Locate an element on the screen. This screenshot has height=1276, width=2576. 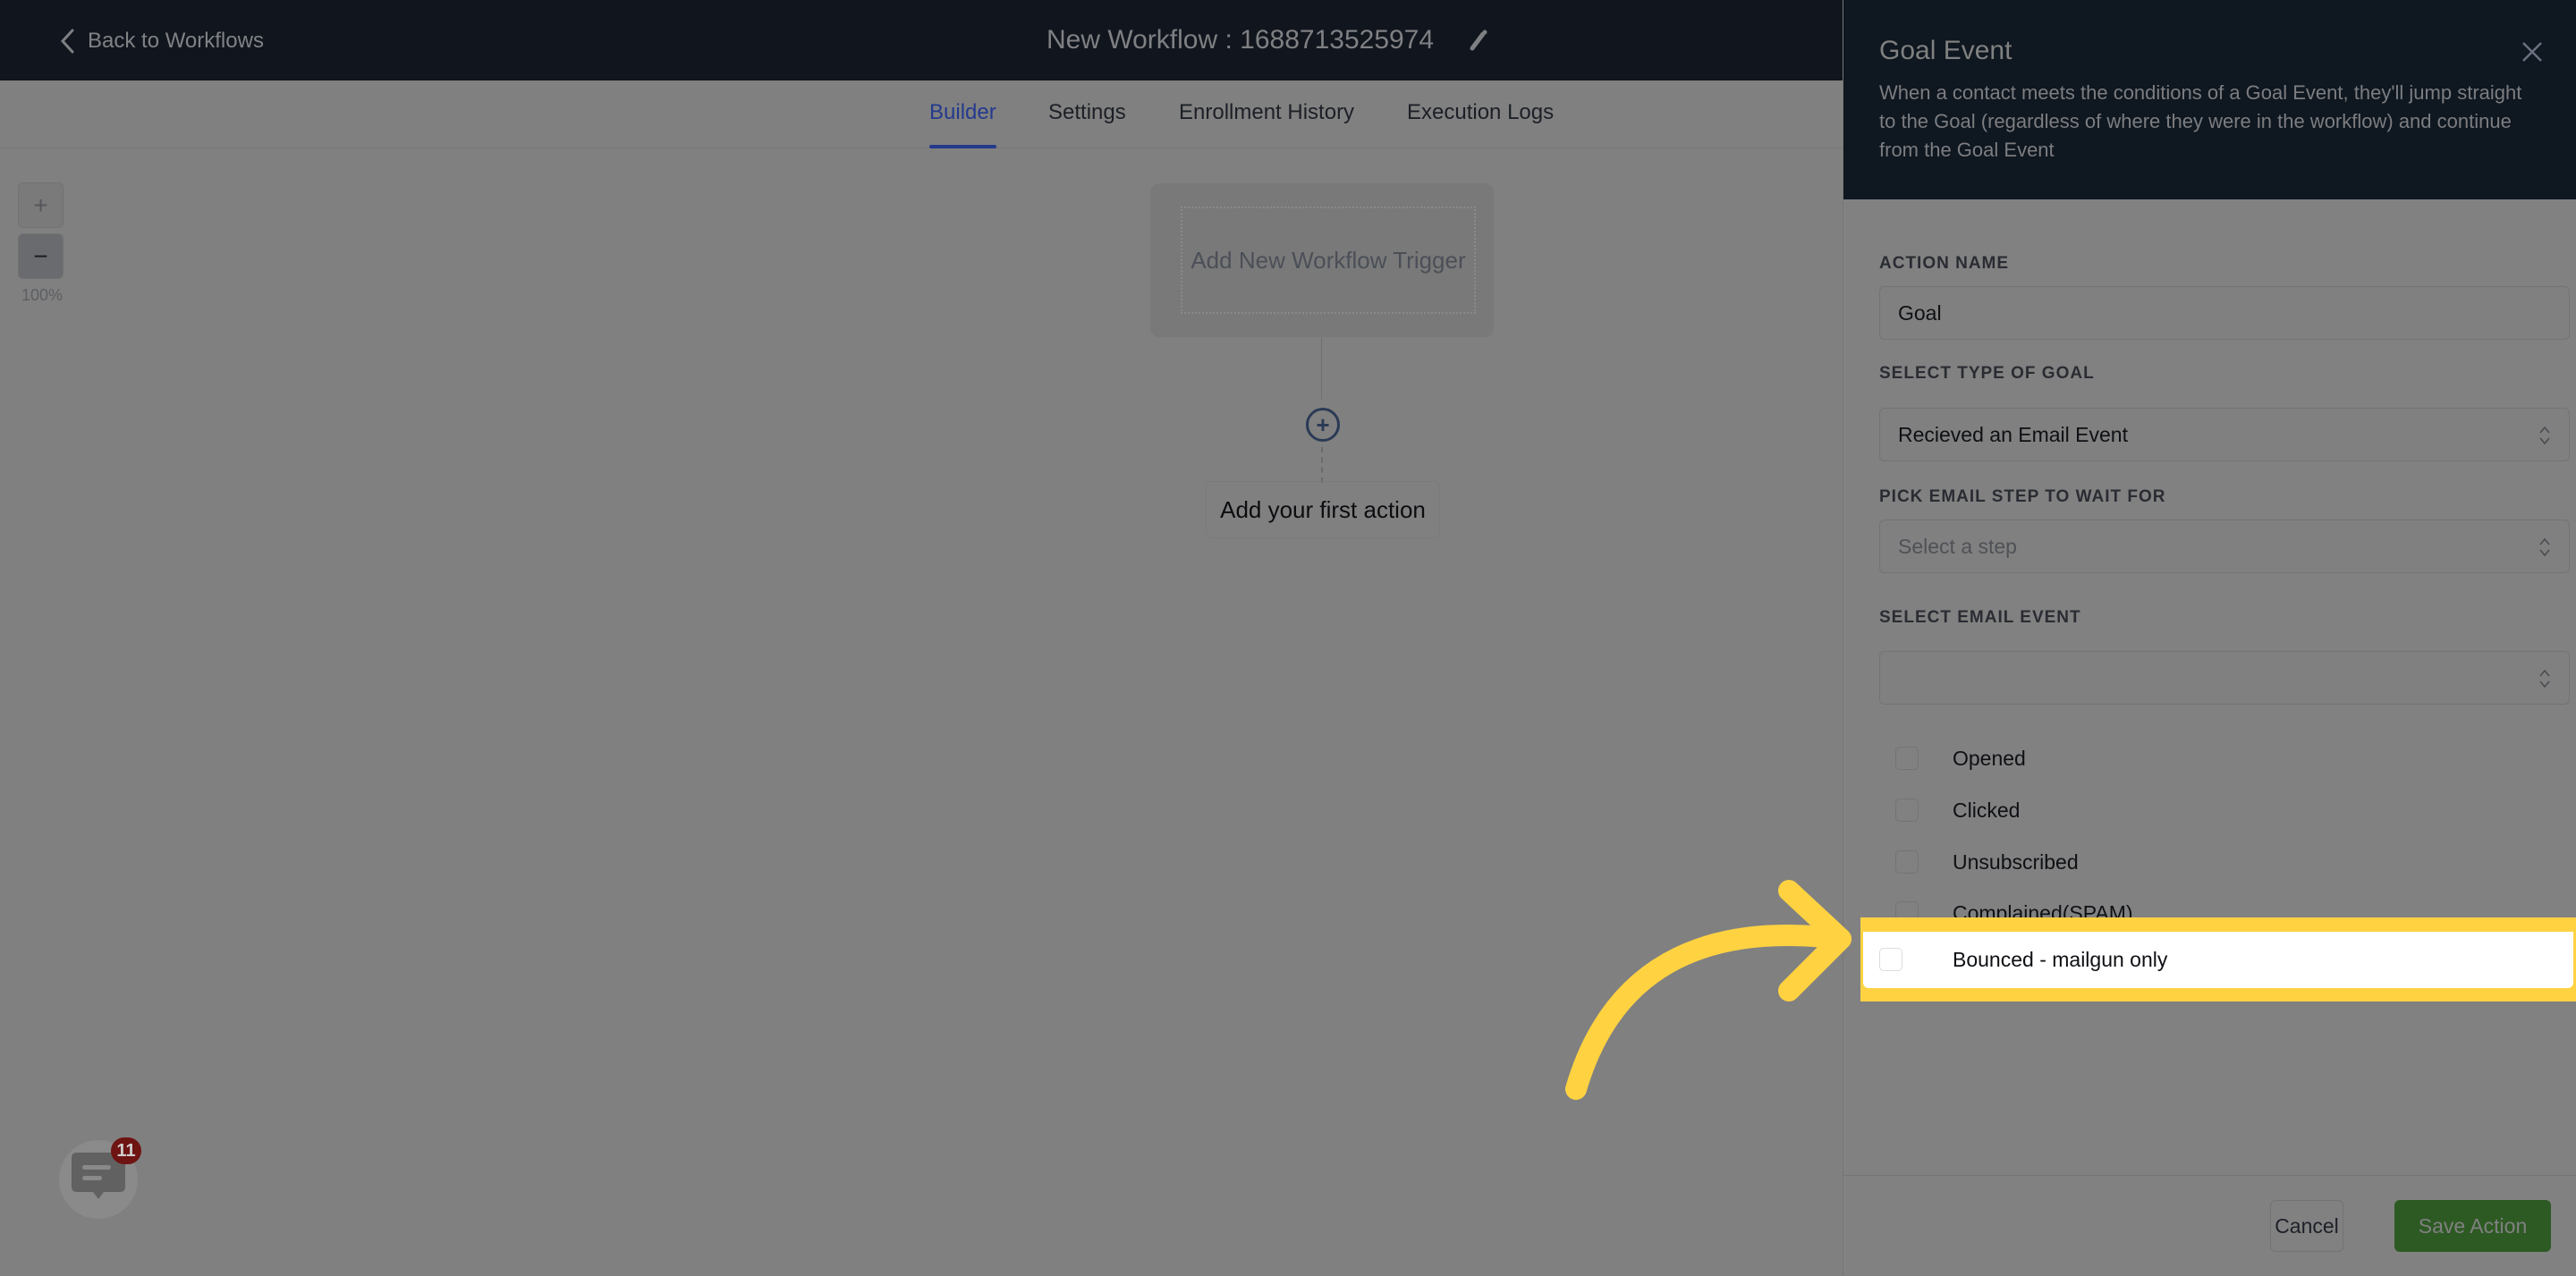
tab-settings: Settings is located at coordinates (1087, 122).